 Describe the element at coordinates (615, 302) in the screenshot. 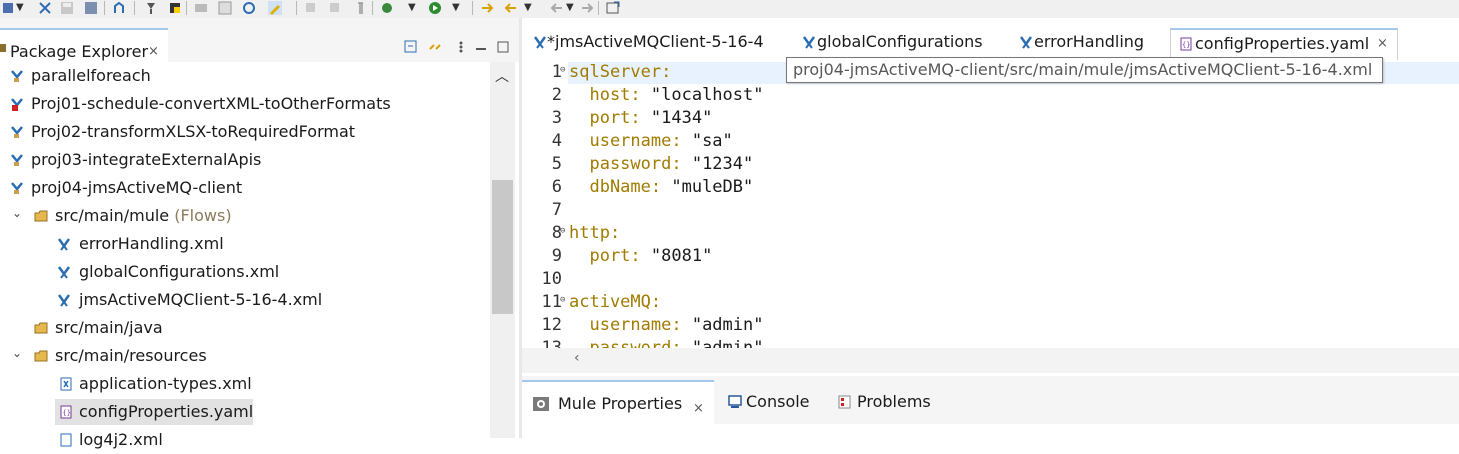

I see `yaml-key: activeMQ:` at that location.